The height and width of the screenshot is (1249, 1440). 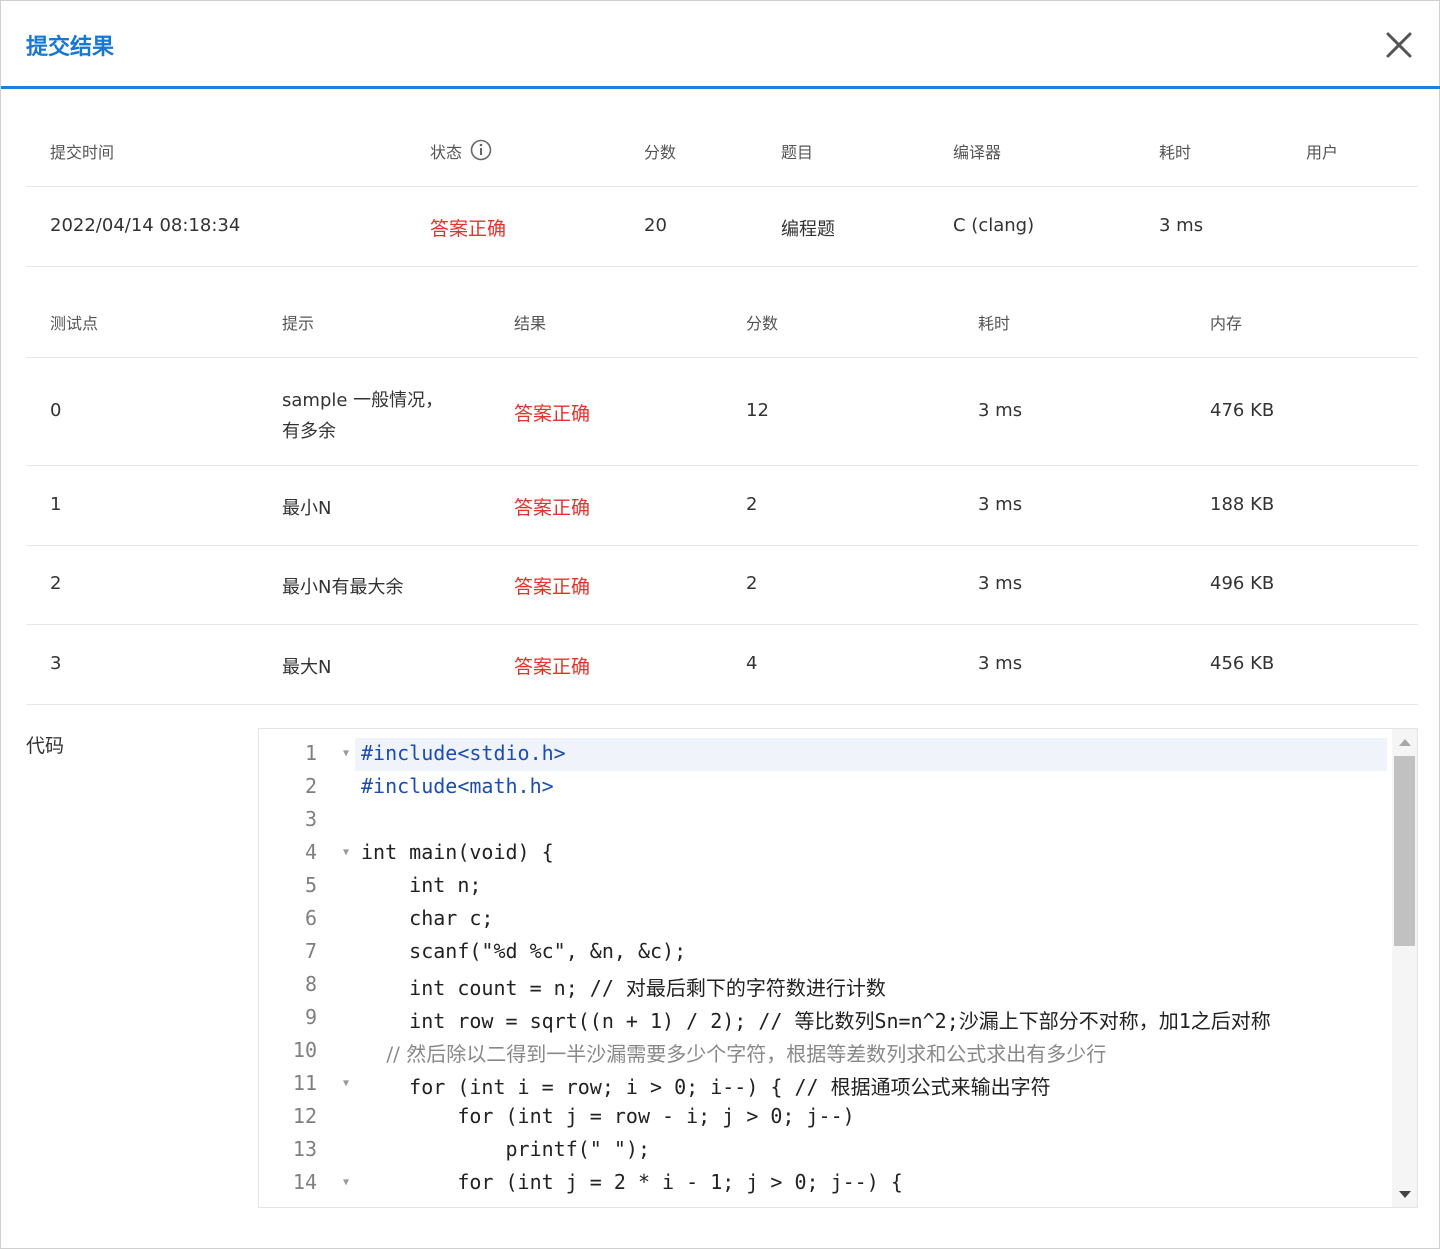 What do you see at coordinates (1322, 152) in the screenshot?
I see `header-user: 用户` at bounding box center [1322, 152].